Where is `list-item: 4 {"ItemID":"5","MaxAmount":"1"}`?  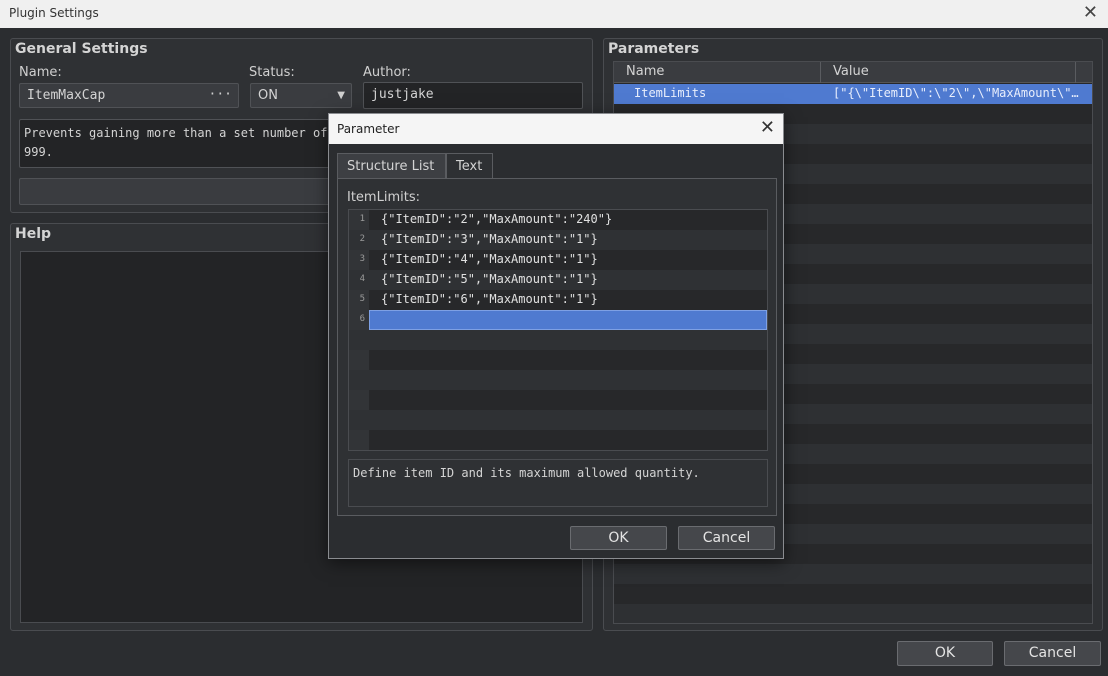
list-item: 4 {"ItemID":"5","MaxAmount":"1"} is located at coordinates (558, 280).